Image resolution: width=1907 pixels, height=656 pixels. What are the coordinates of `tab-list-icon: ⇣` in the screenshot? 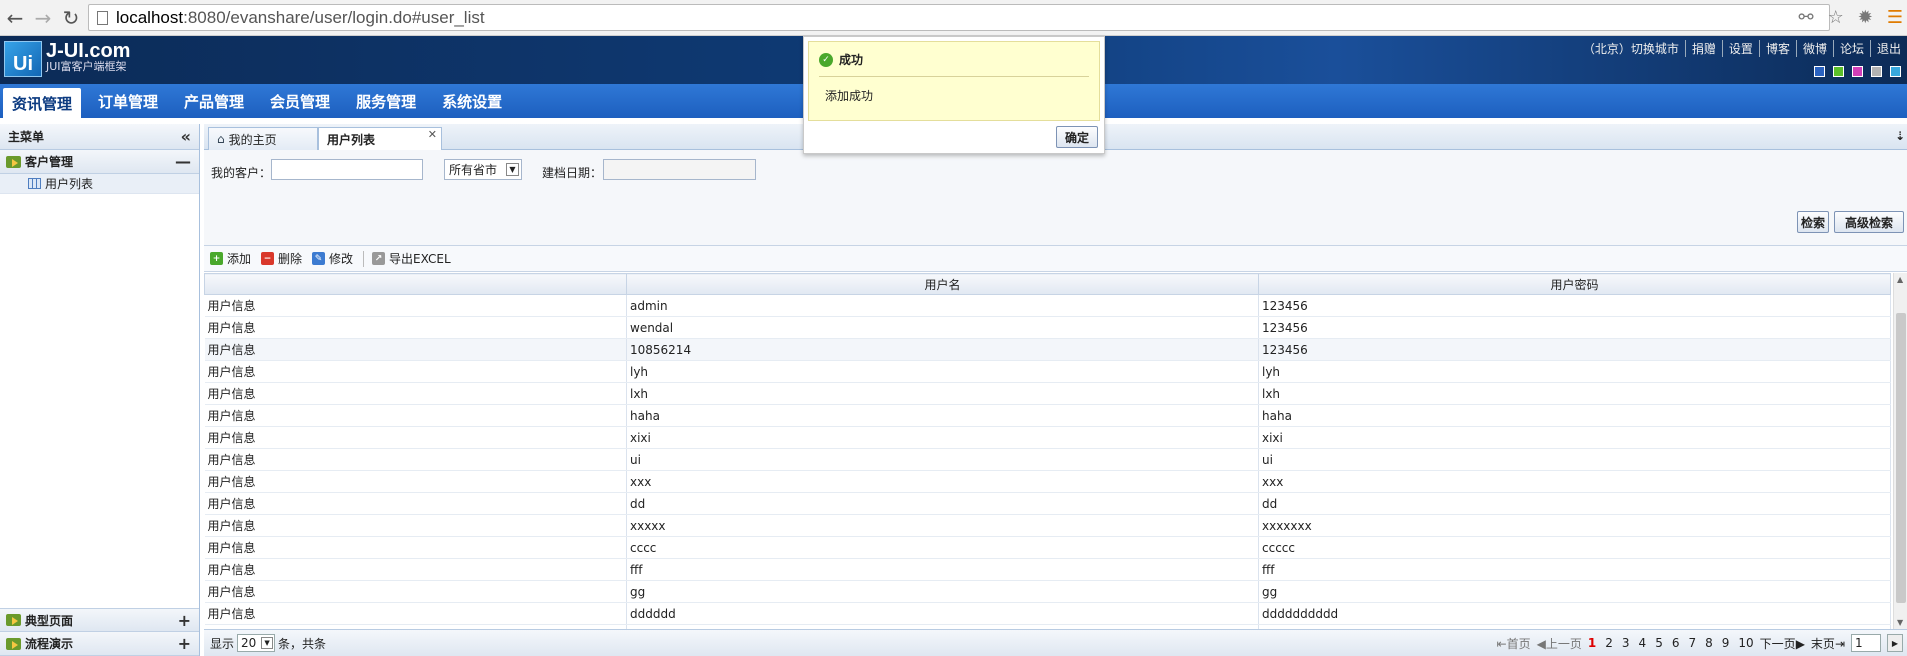 It's located at (1900, 136).